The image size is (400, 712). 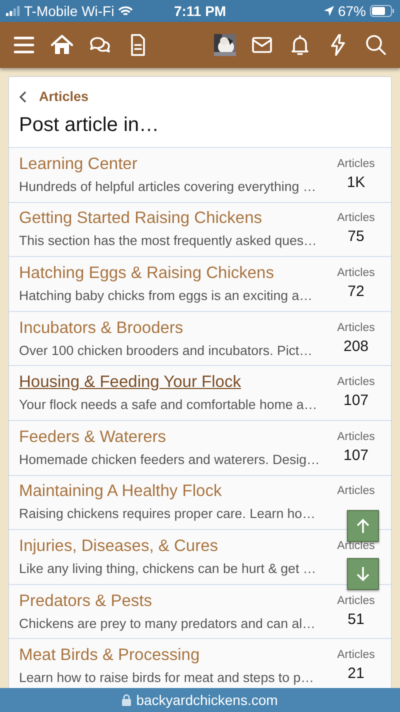 I want to click on category-row: Learning Center Hundreds of helpful articles covering everything … Articles 1K, so click(x=200, y=174).